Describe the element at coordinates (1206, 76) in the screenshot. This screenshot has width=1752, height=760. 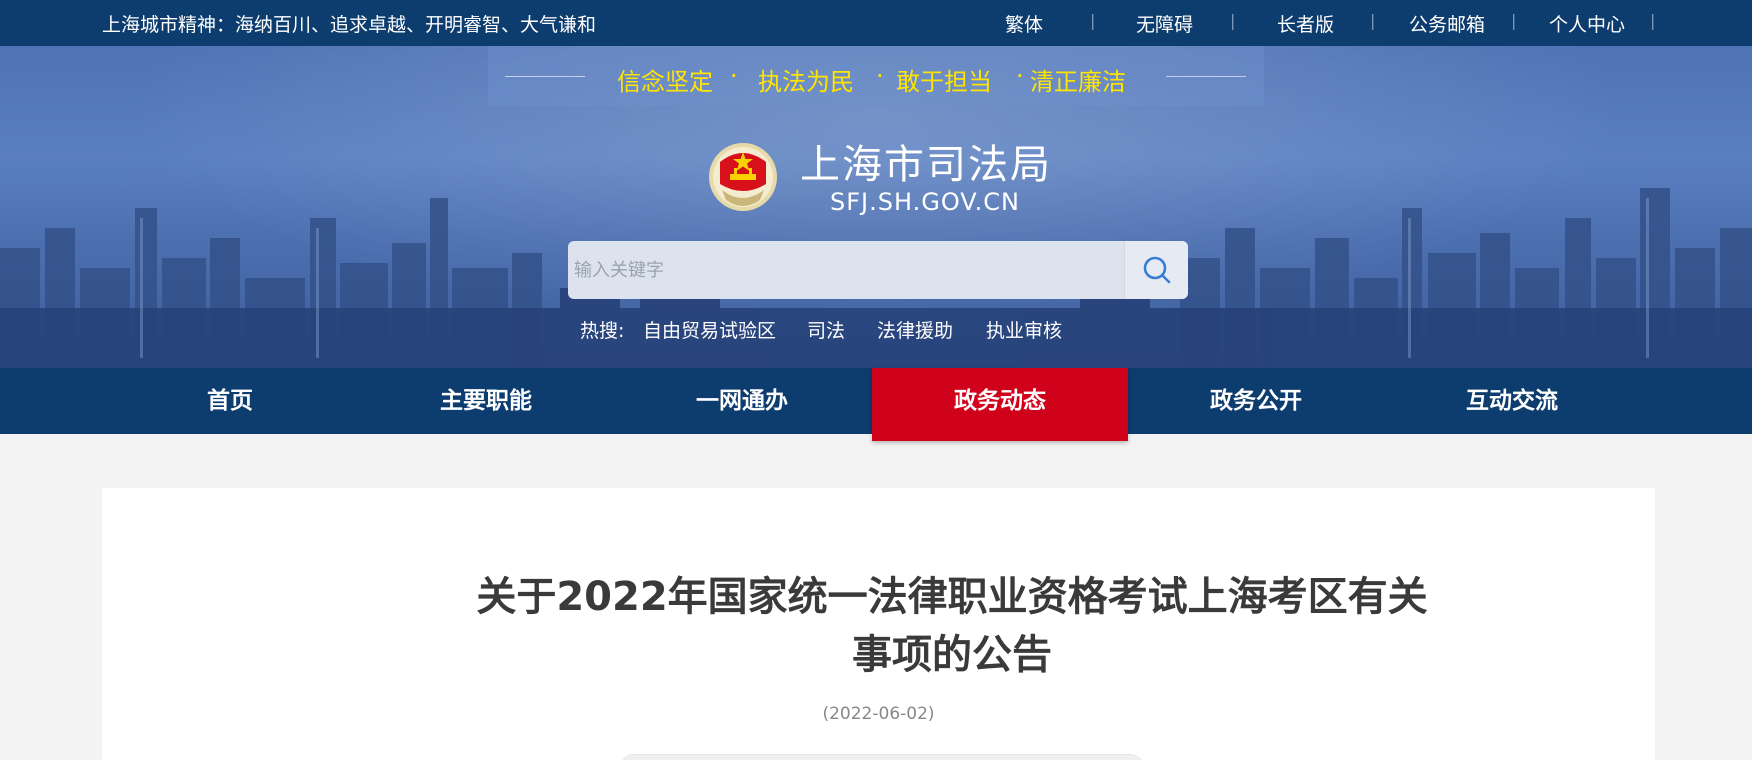
I see `slogan-divider-right` at that location.